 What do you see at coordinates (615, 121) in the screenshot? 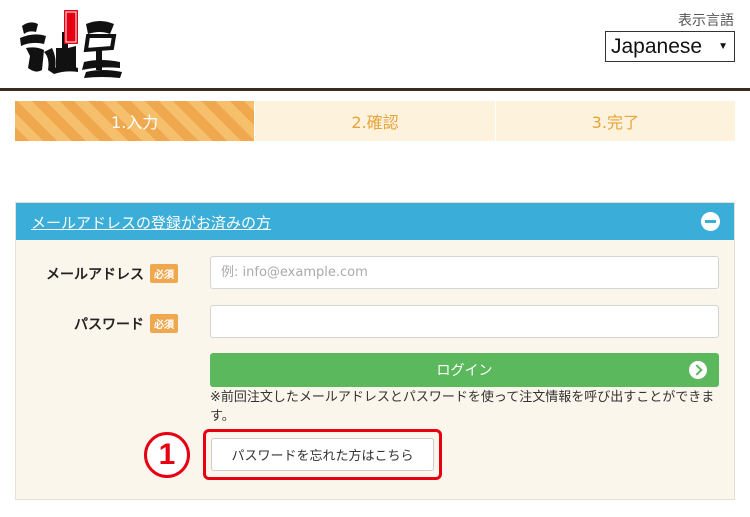
I see `step-complete: 3.完了` at bounding box center [615, 121].